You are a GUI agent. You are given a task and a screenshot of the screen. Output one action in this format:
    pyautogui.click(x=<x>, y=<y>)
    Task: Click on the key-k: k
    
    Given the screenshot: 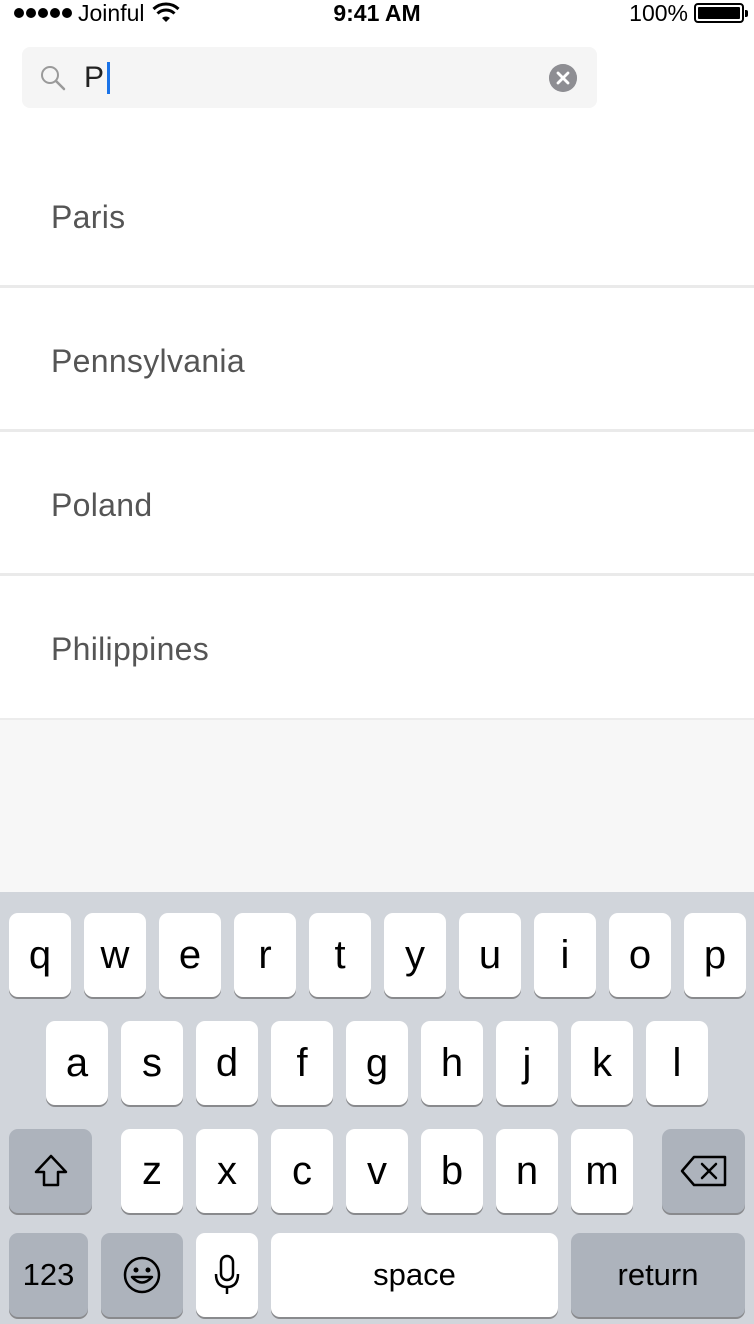 What is the action you would take?
    pyautogui.click(x=602, y=1063)
    